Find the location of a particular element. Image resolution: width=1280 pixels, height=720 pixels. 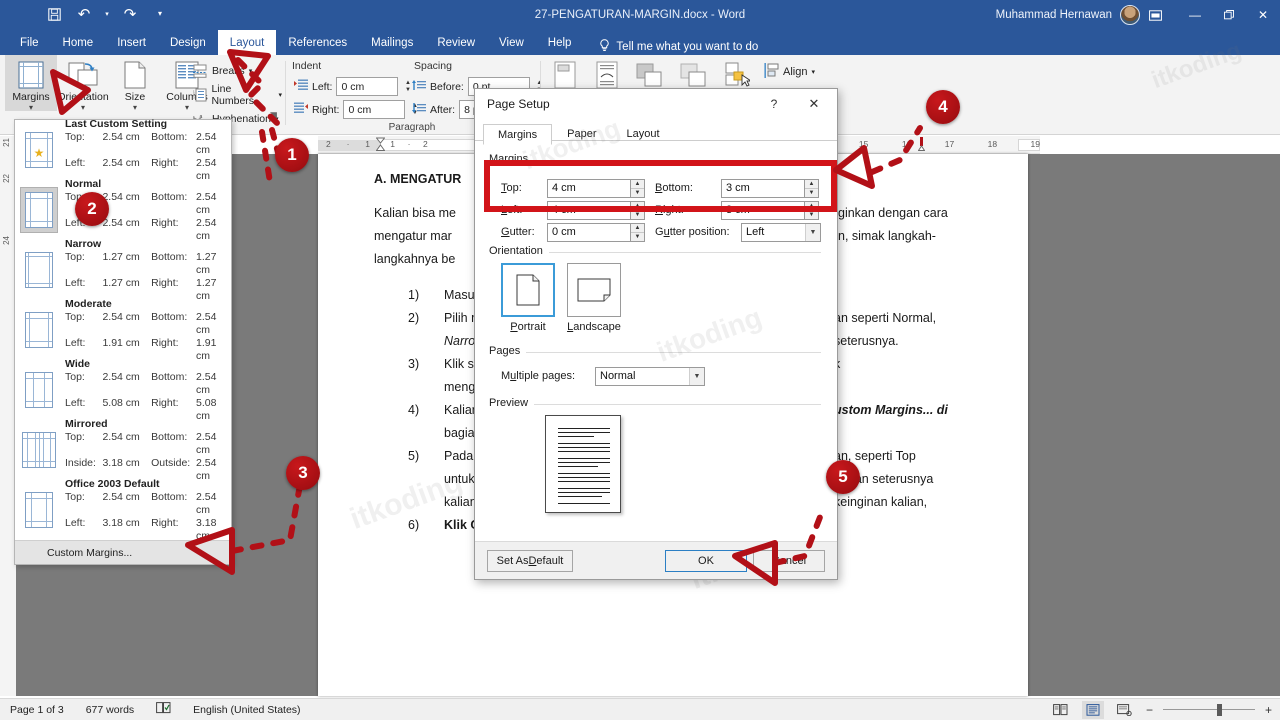

tab-layout: Layout is located at coordinates (247, 42).